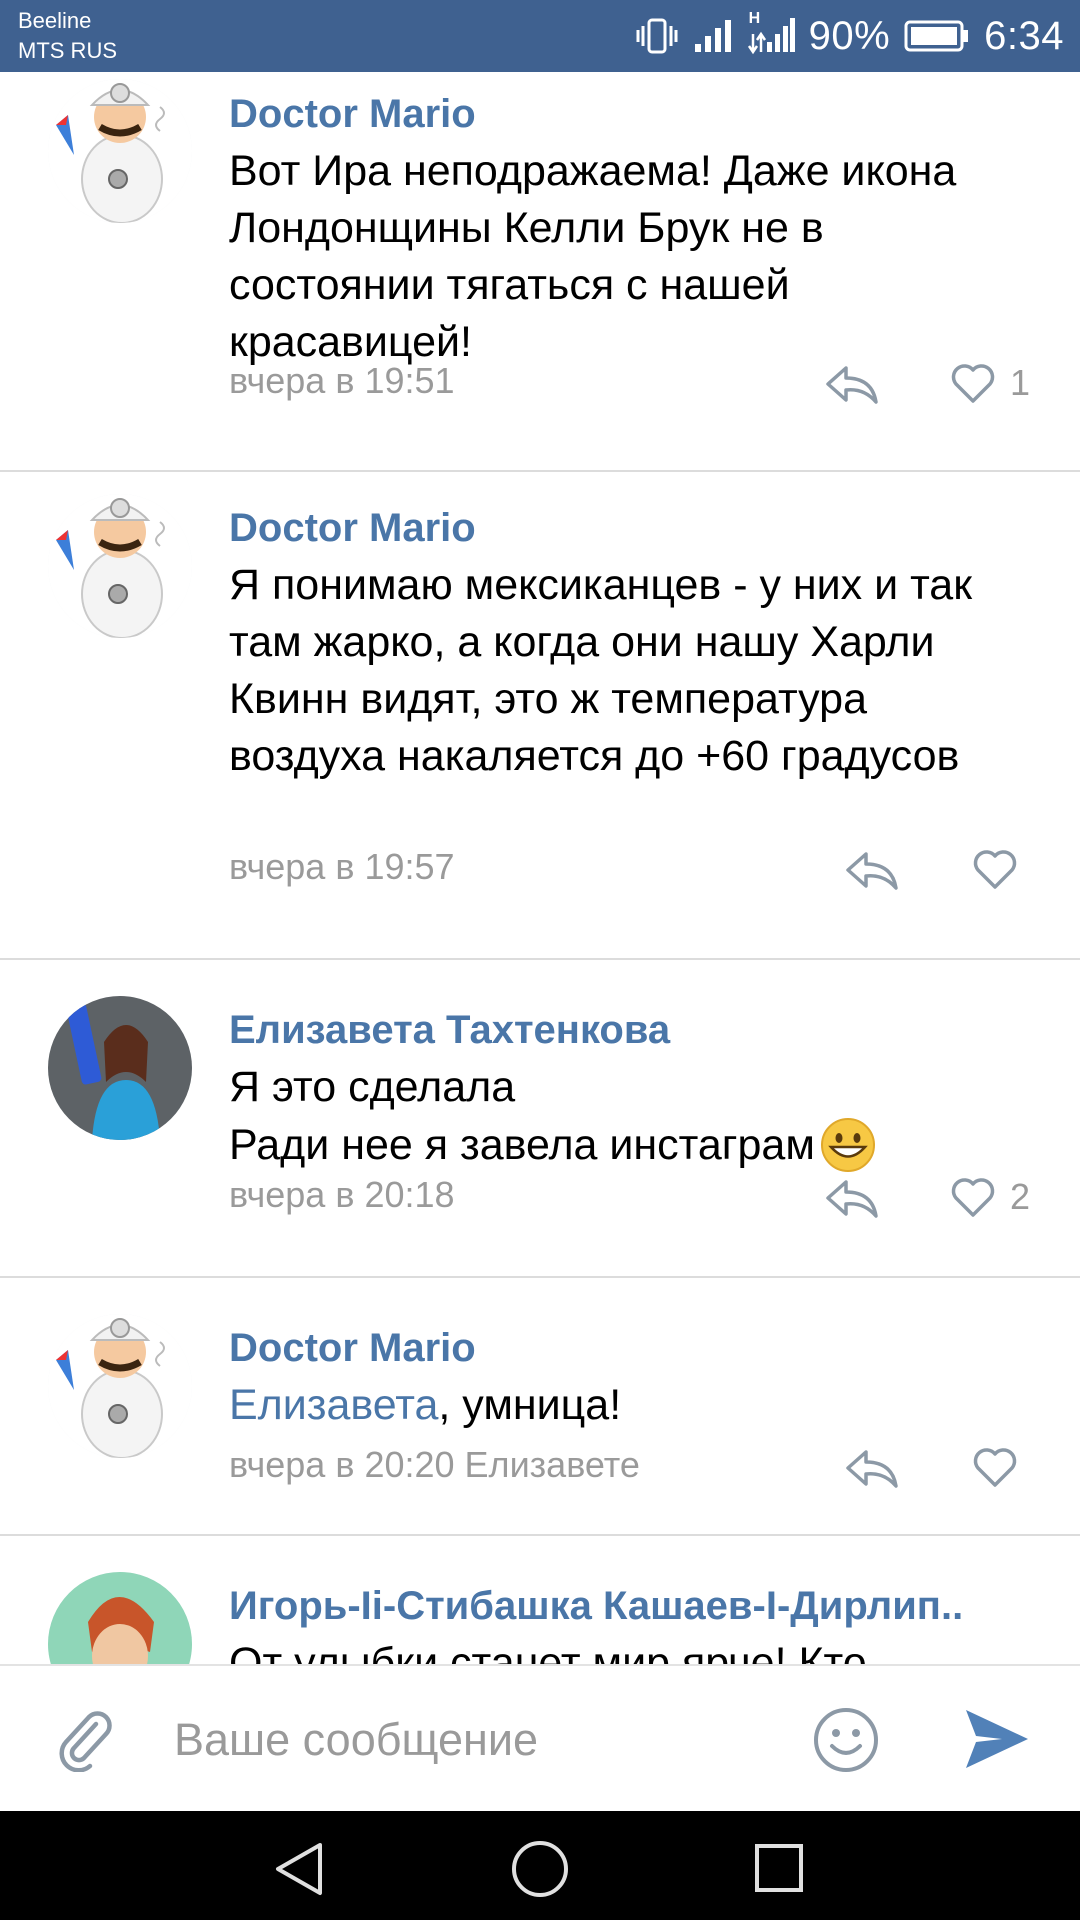  I want to click on message-input, so click(472, 1740).